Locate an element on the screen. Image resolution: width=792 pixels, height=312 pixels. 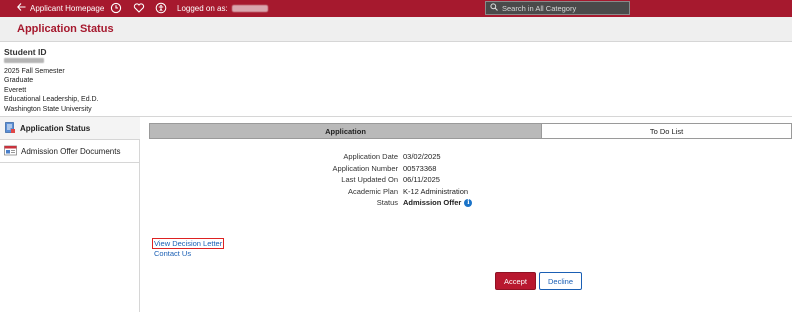
detail-label: Status is located at coordinates (387, 203).